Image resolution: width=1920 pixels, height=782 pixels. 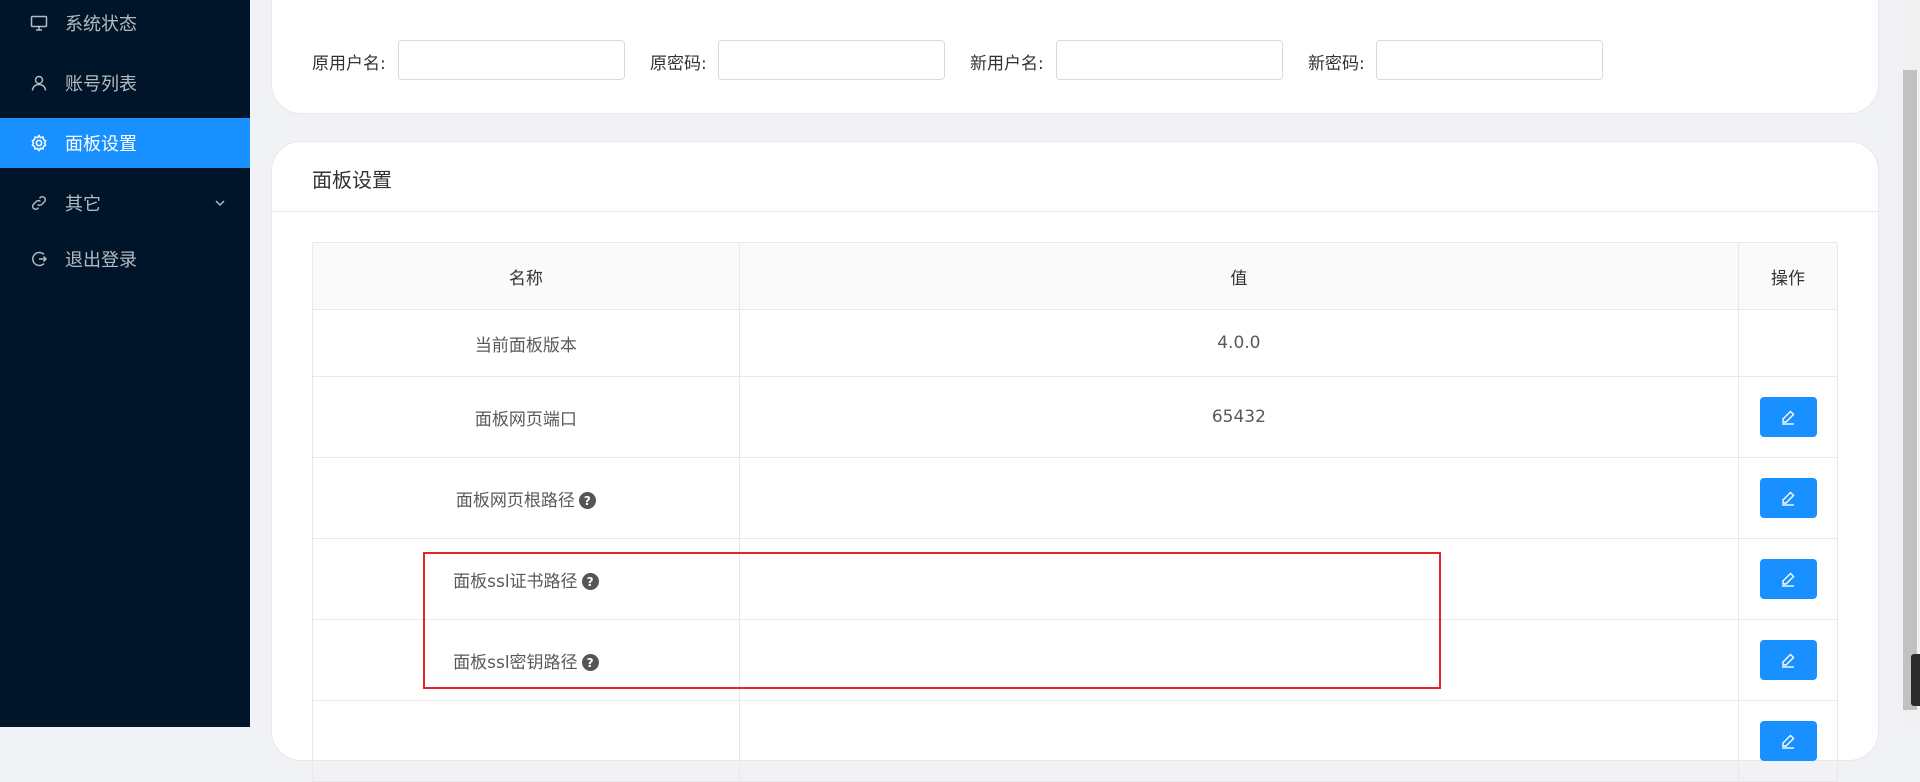 I want to click on new-password-input, so click(x=1489, y=60).